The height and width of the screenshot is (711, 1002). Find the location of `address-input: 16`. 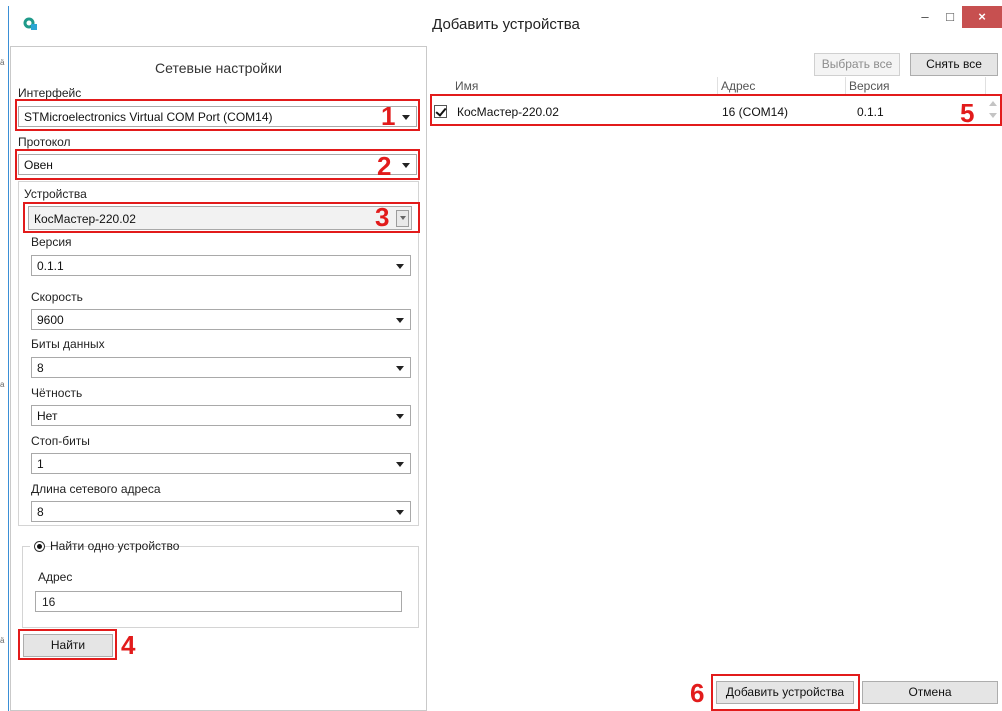

address-input: 16 is located at coordinates (218, 601).